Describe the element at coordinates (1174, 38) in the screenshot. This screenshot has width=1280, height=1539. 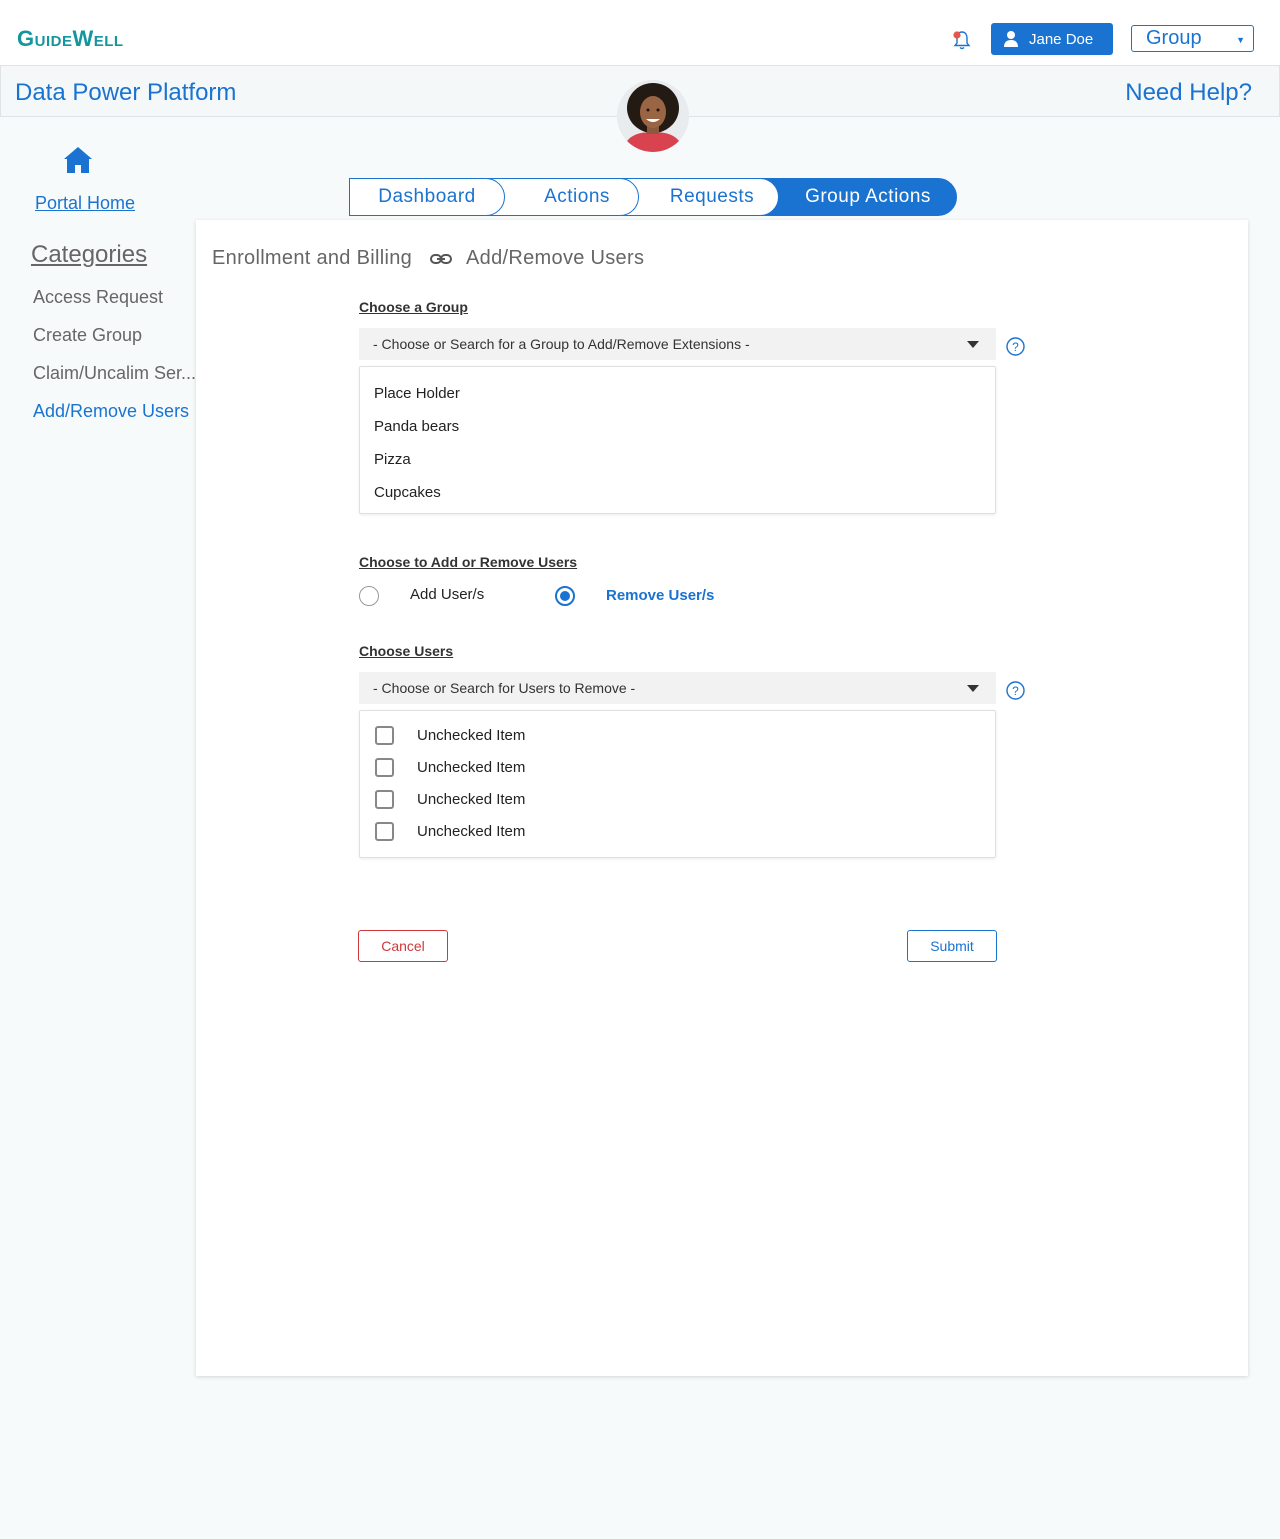
I see `group-select-value: Group` at that location.